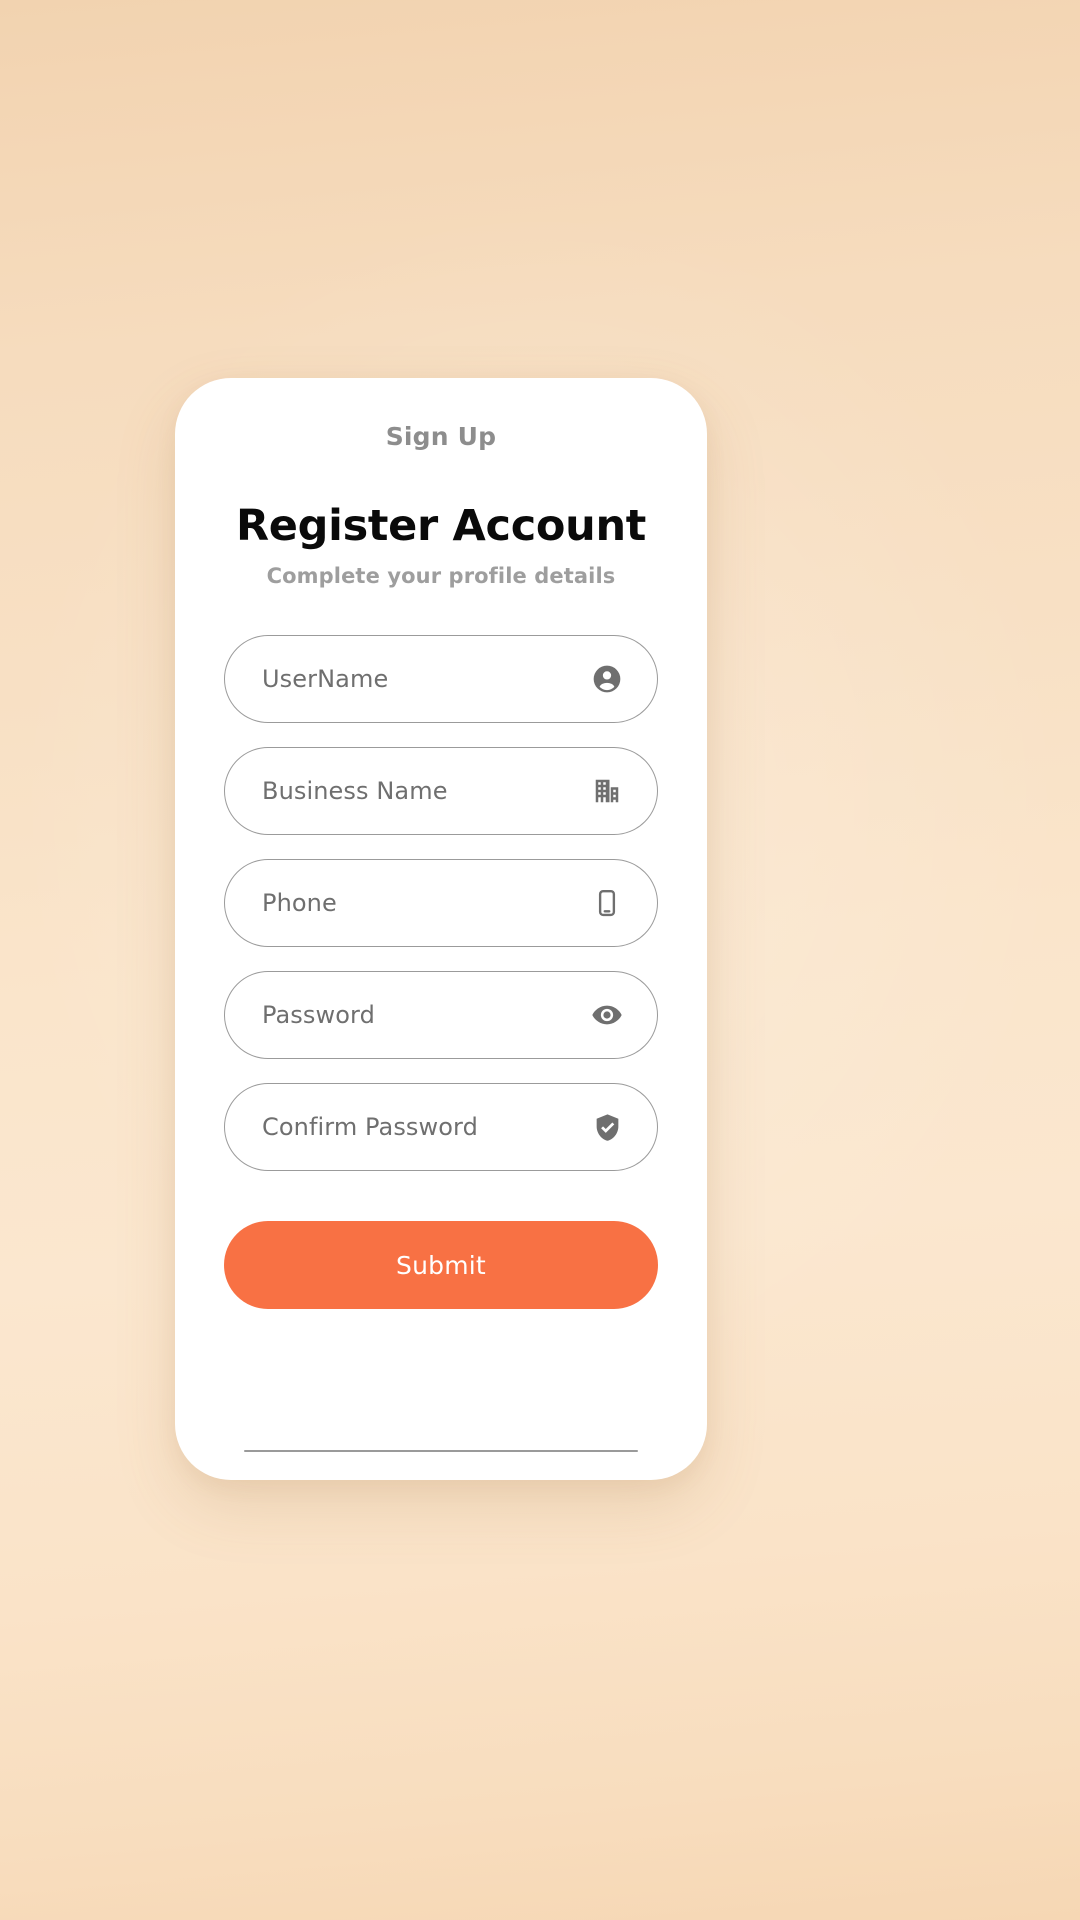 This screenshot has width=1080, height=1920. Describe the element at coordinates (426, 903) in the screenshot. I see `phone-input: Phone` at that location.